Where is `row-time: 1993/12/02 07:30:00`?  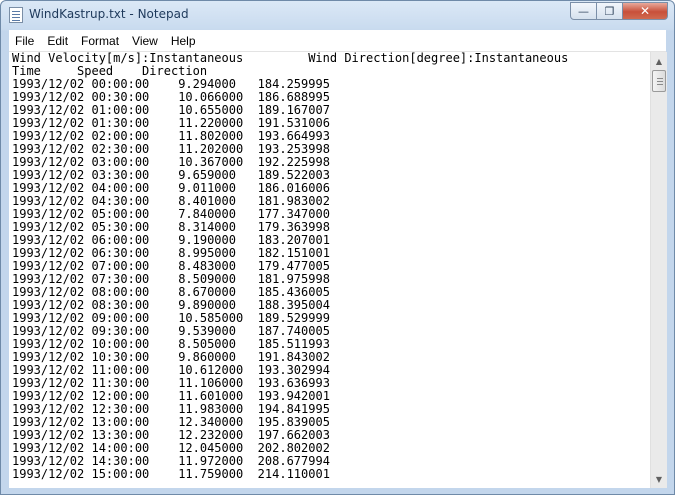 row-time: 1993/12/02 07:30:00 is located at coordinates (81, 279).